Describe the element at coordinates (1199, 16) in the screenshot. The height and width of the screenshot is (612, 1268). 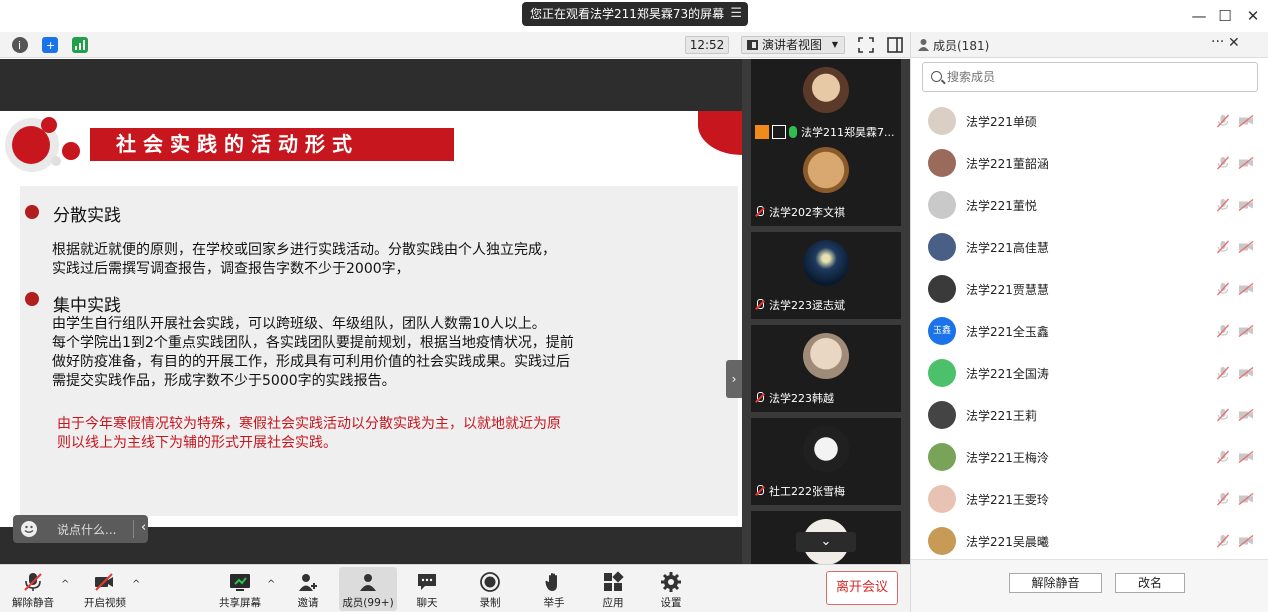
I see `minimize-icon: —` at that location.